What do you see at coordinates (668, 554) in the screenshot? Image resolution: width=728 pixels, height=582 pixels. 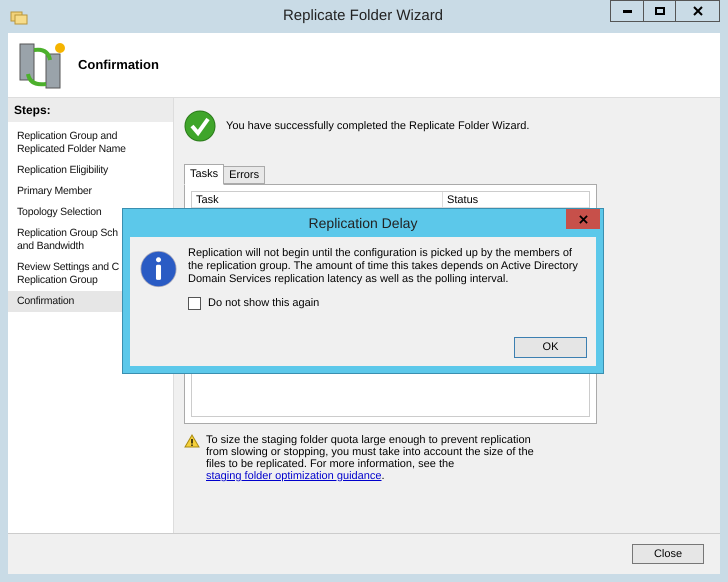 I see `close-wizard-button: Close` at bounding box center [668, 554].